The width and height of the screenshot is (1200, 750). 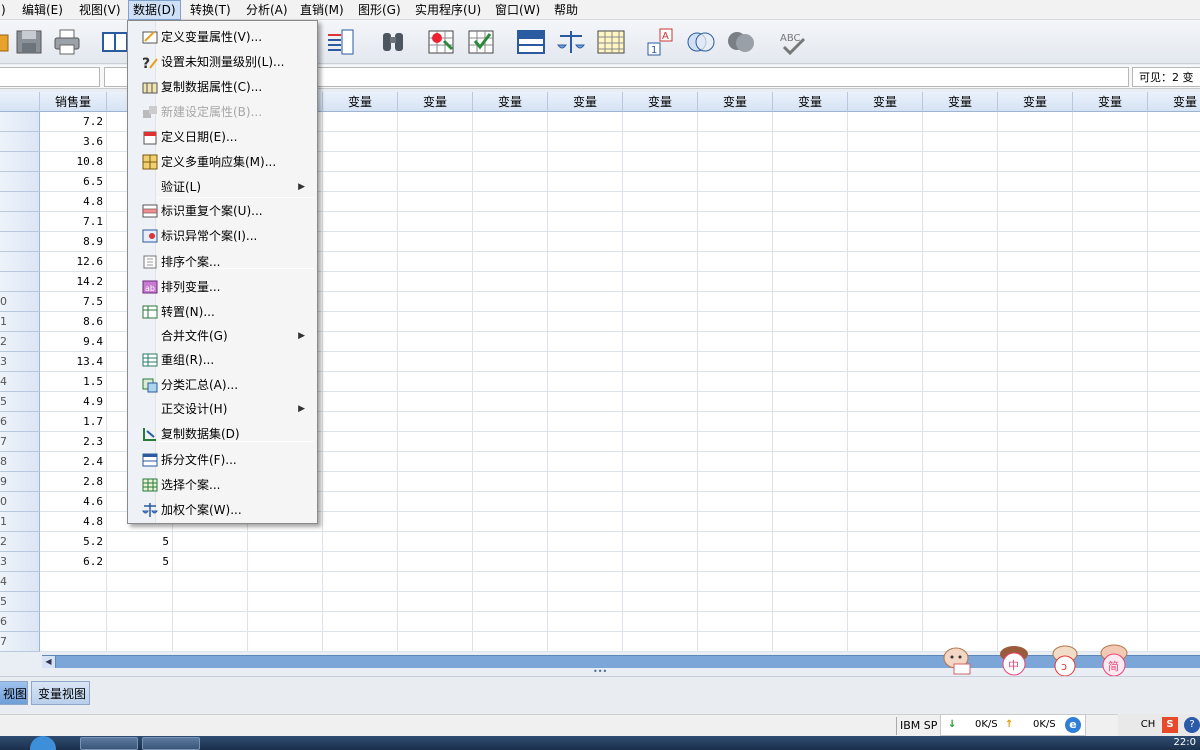 I want to click on open-folder-icon, so click(x=6, y=42).